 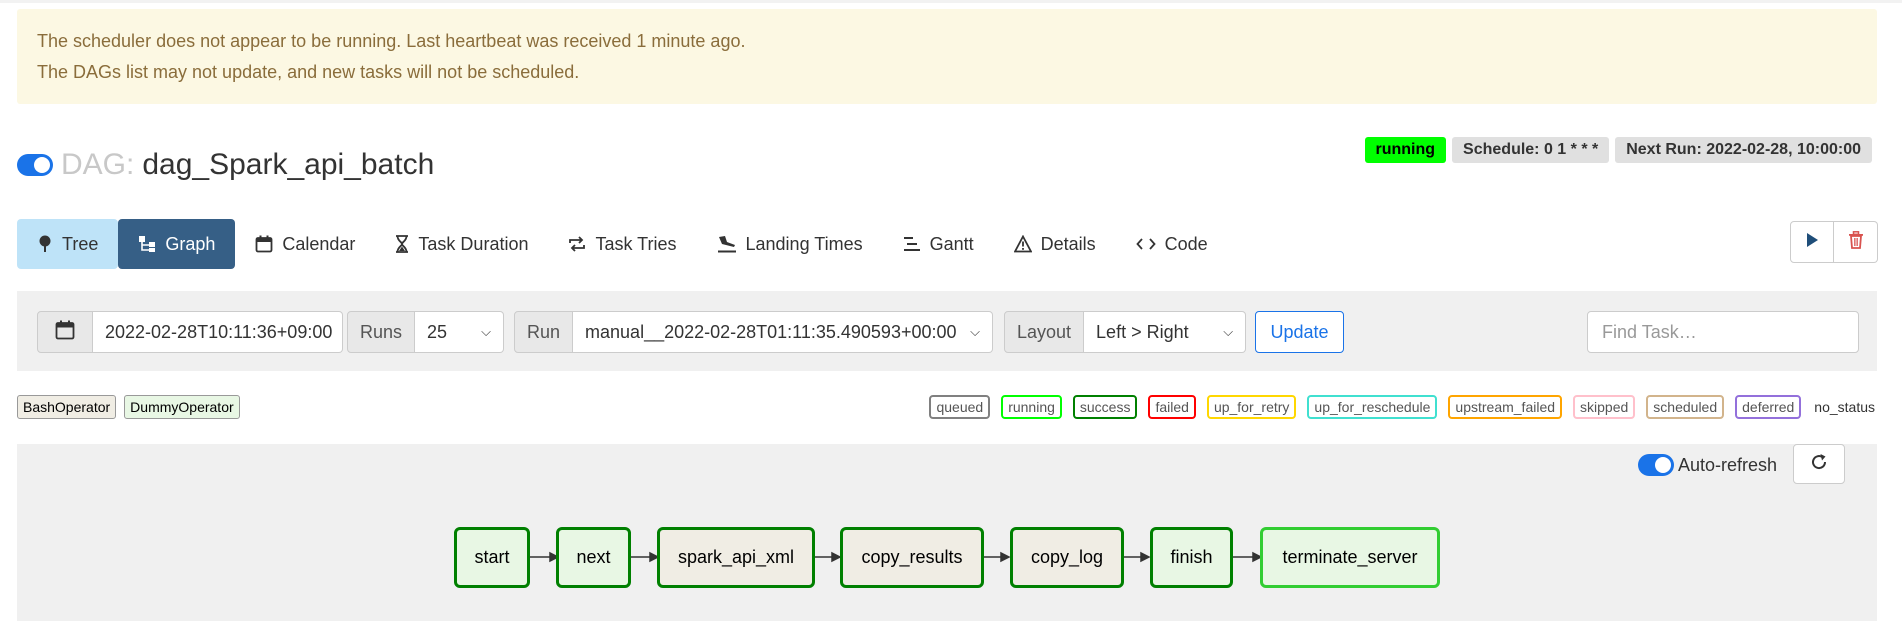 What do you see at coordinates (381, 332) in the screenshot?
I see `runs-label: Runs` at bounding box center [381, 332].